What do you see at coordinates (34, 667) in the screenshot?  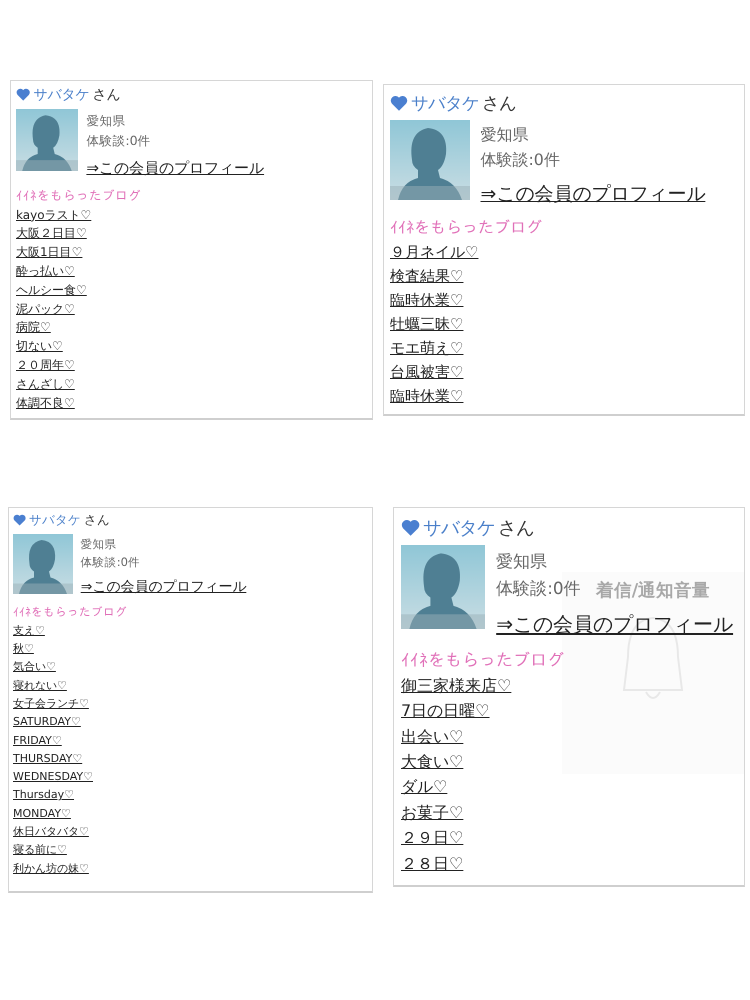 I see `blog-link: 気合い♡` at bounding box center [34, 667].